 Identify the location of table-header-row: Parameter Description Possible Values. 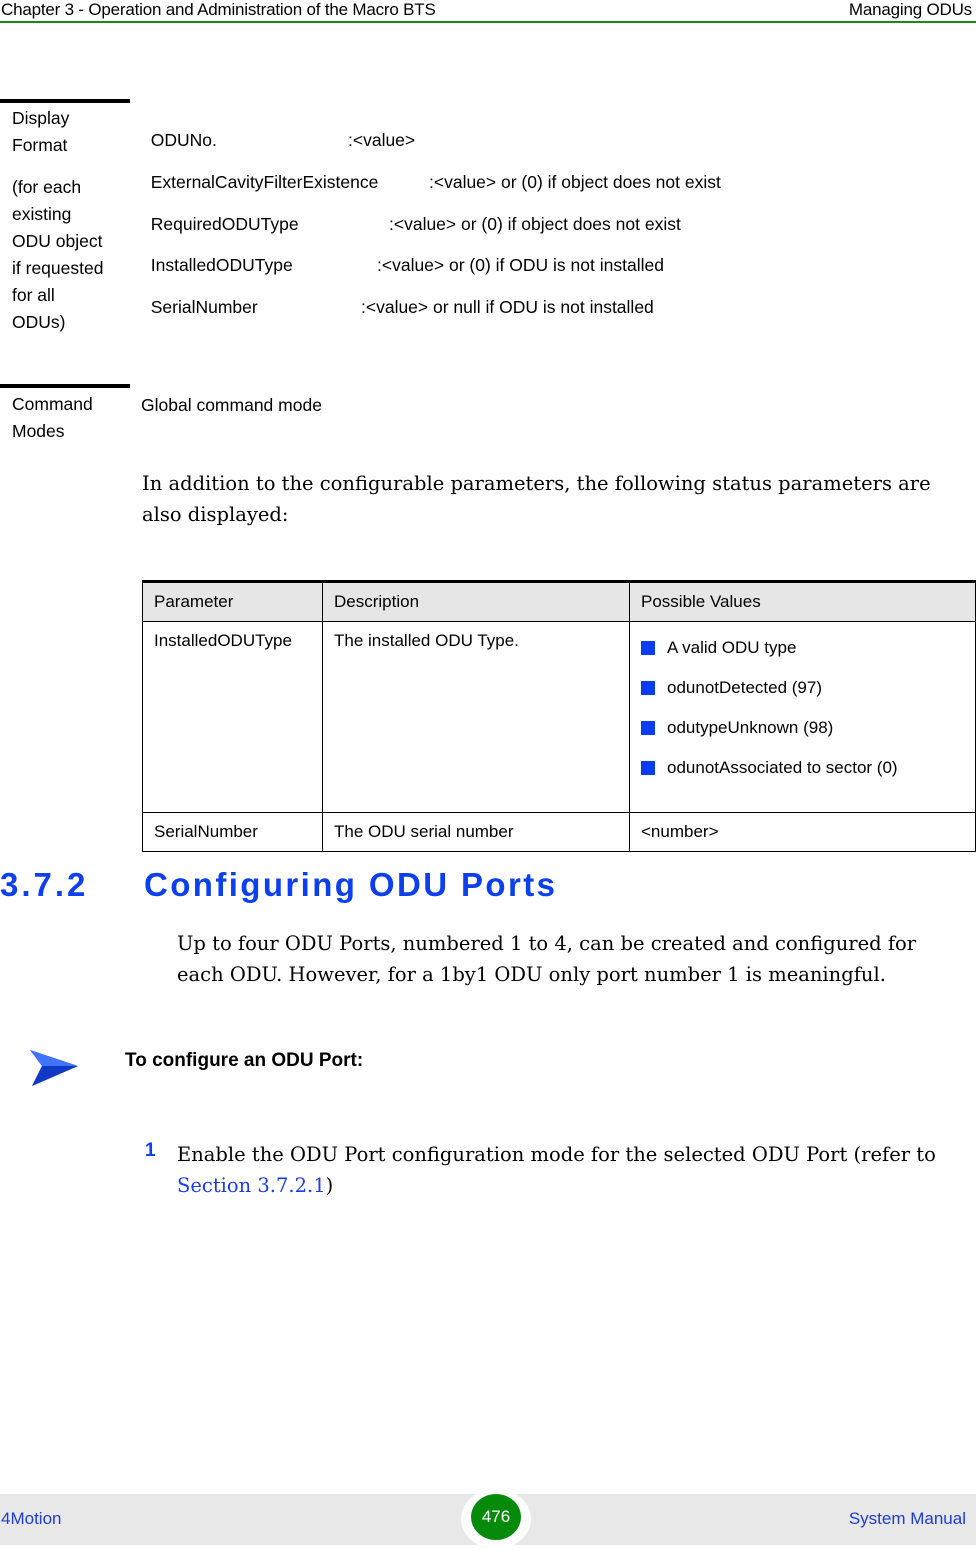
(559, 601).